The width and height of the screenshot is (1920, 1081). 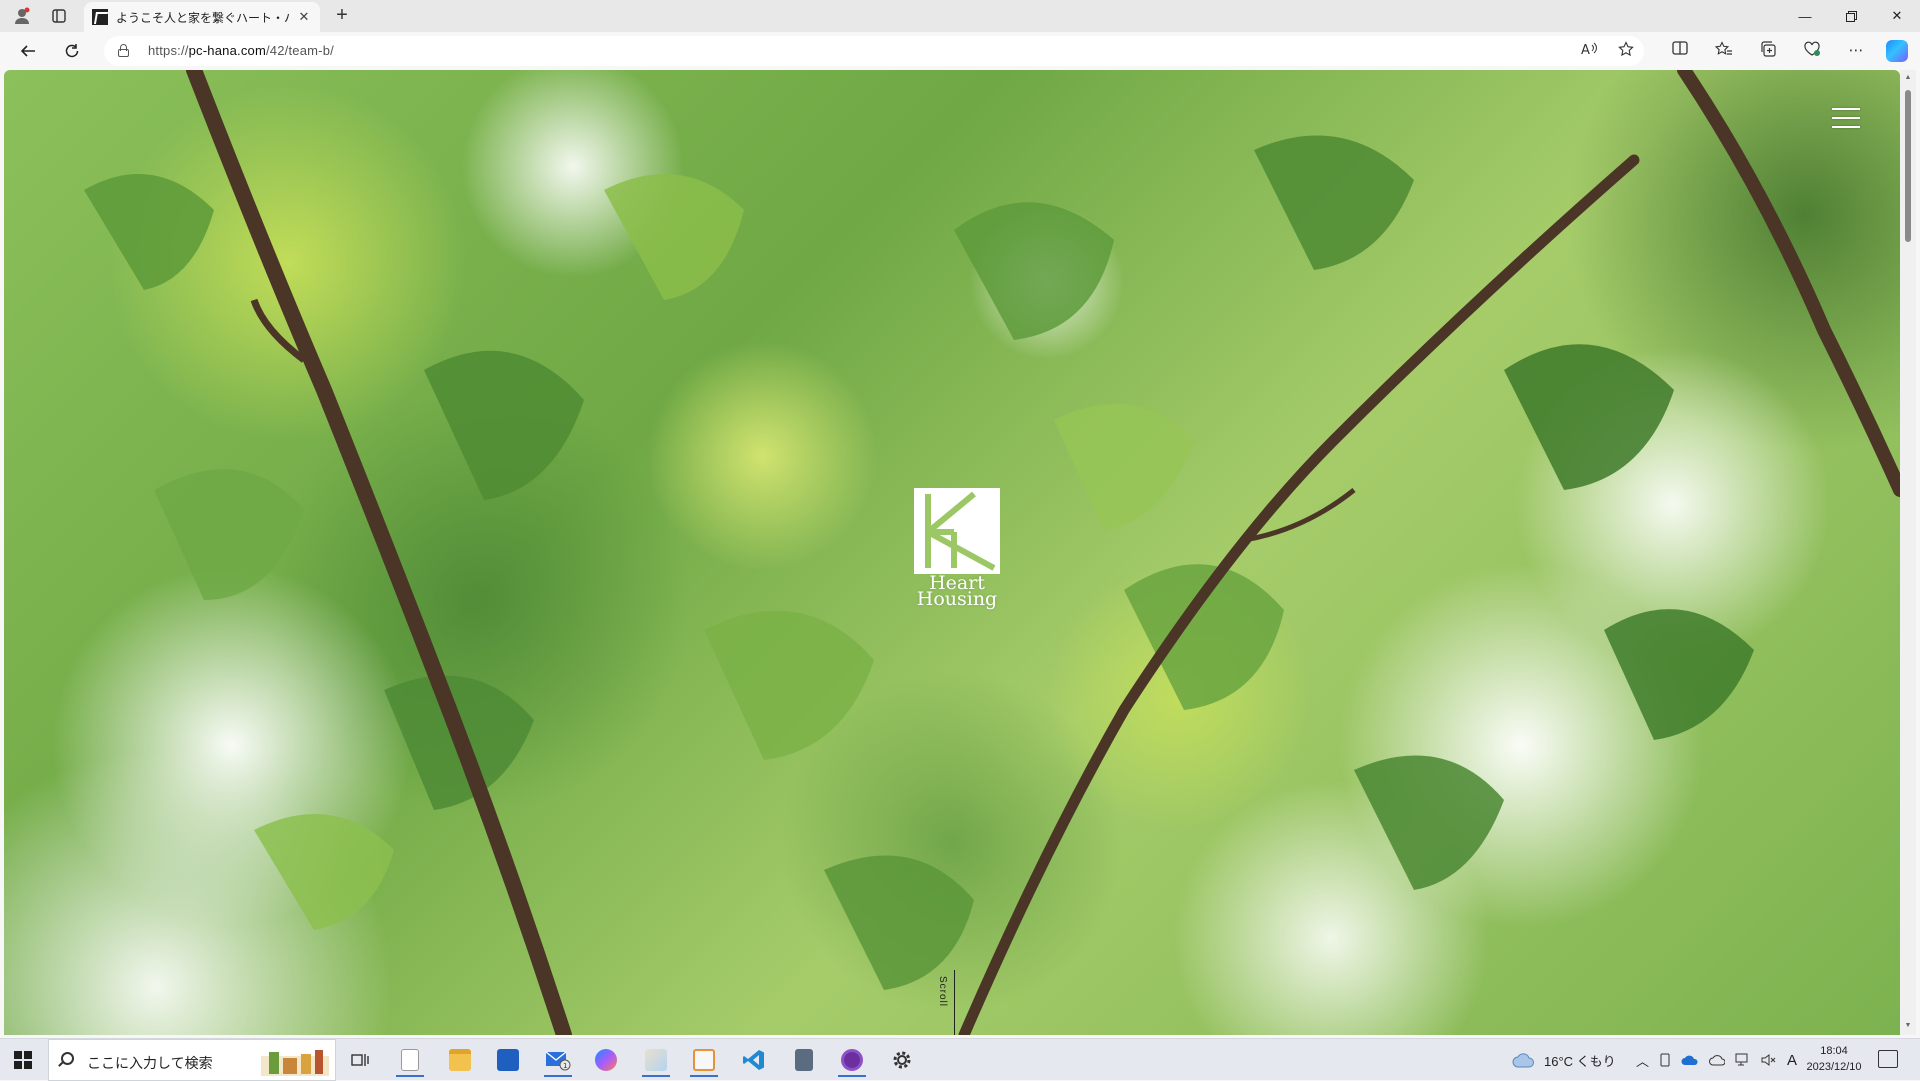 What do you see at coordinates (942, 992) in the screenshot?
I see `scroll-label: Scroll` at bounding box center [942, 992].